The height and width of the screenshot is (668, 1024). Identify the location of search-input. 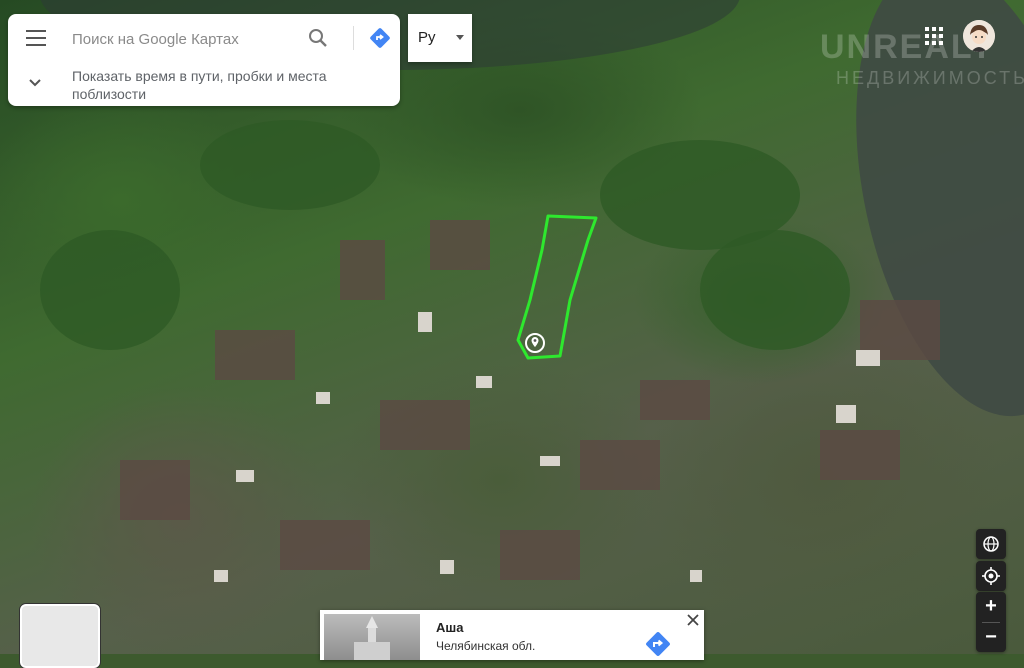
(187, 39).